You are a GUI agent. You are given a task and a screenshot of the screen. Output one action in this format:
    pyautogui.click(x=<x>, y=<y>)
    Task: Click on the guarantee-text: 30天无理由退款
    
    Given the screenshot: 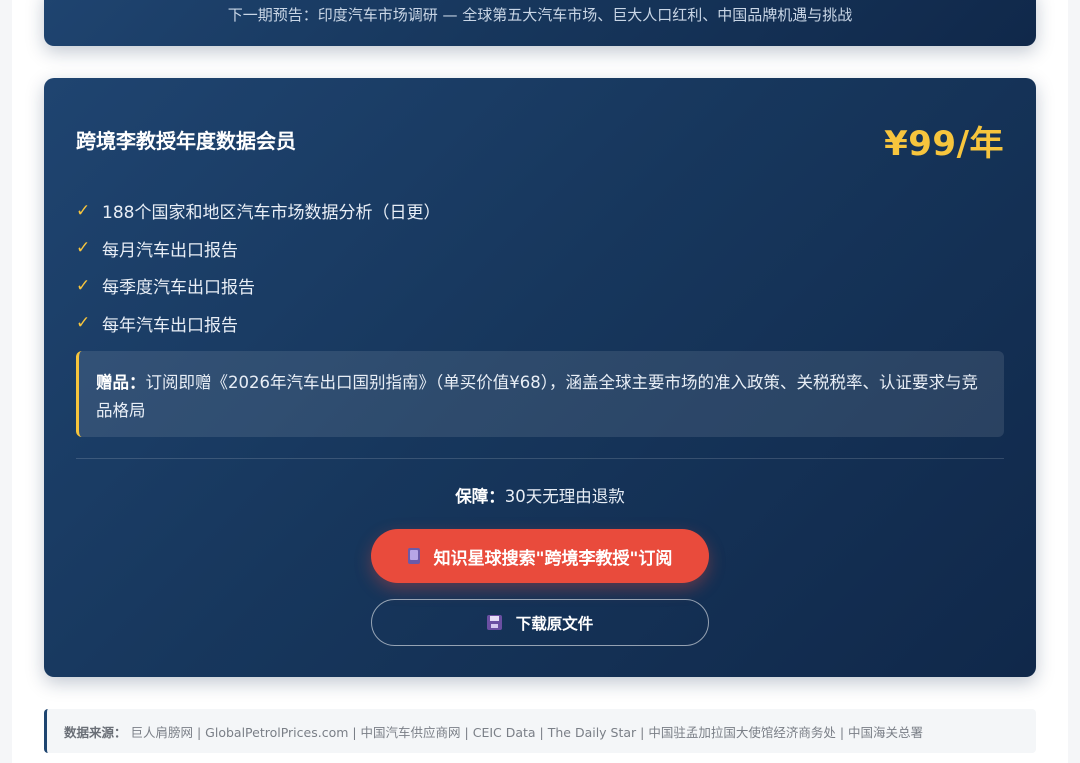 What is the action you would take?
    pyautogui.click(x=564, y=496)
    